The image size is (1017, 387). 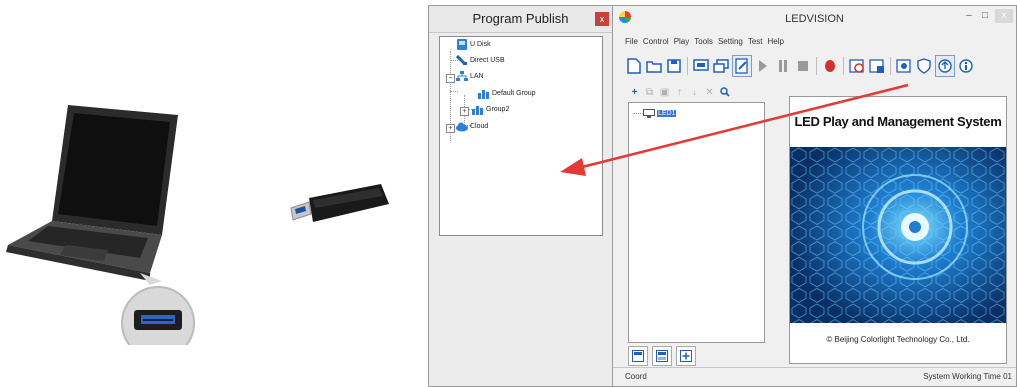 What do you see at coordinates (462, 44) in the screenshot?
I see `u-disk-icon` at bounding box center [462, 44].